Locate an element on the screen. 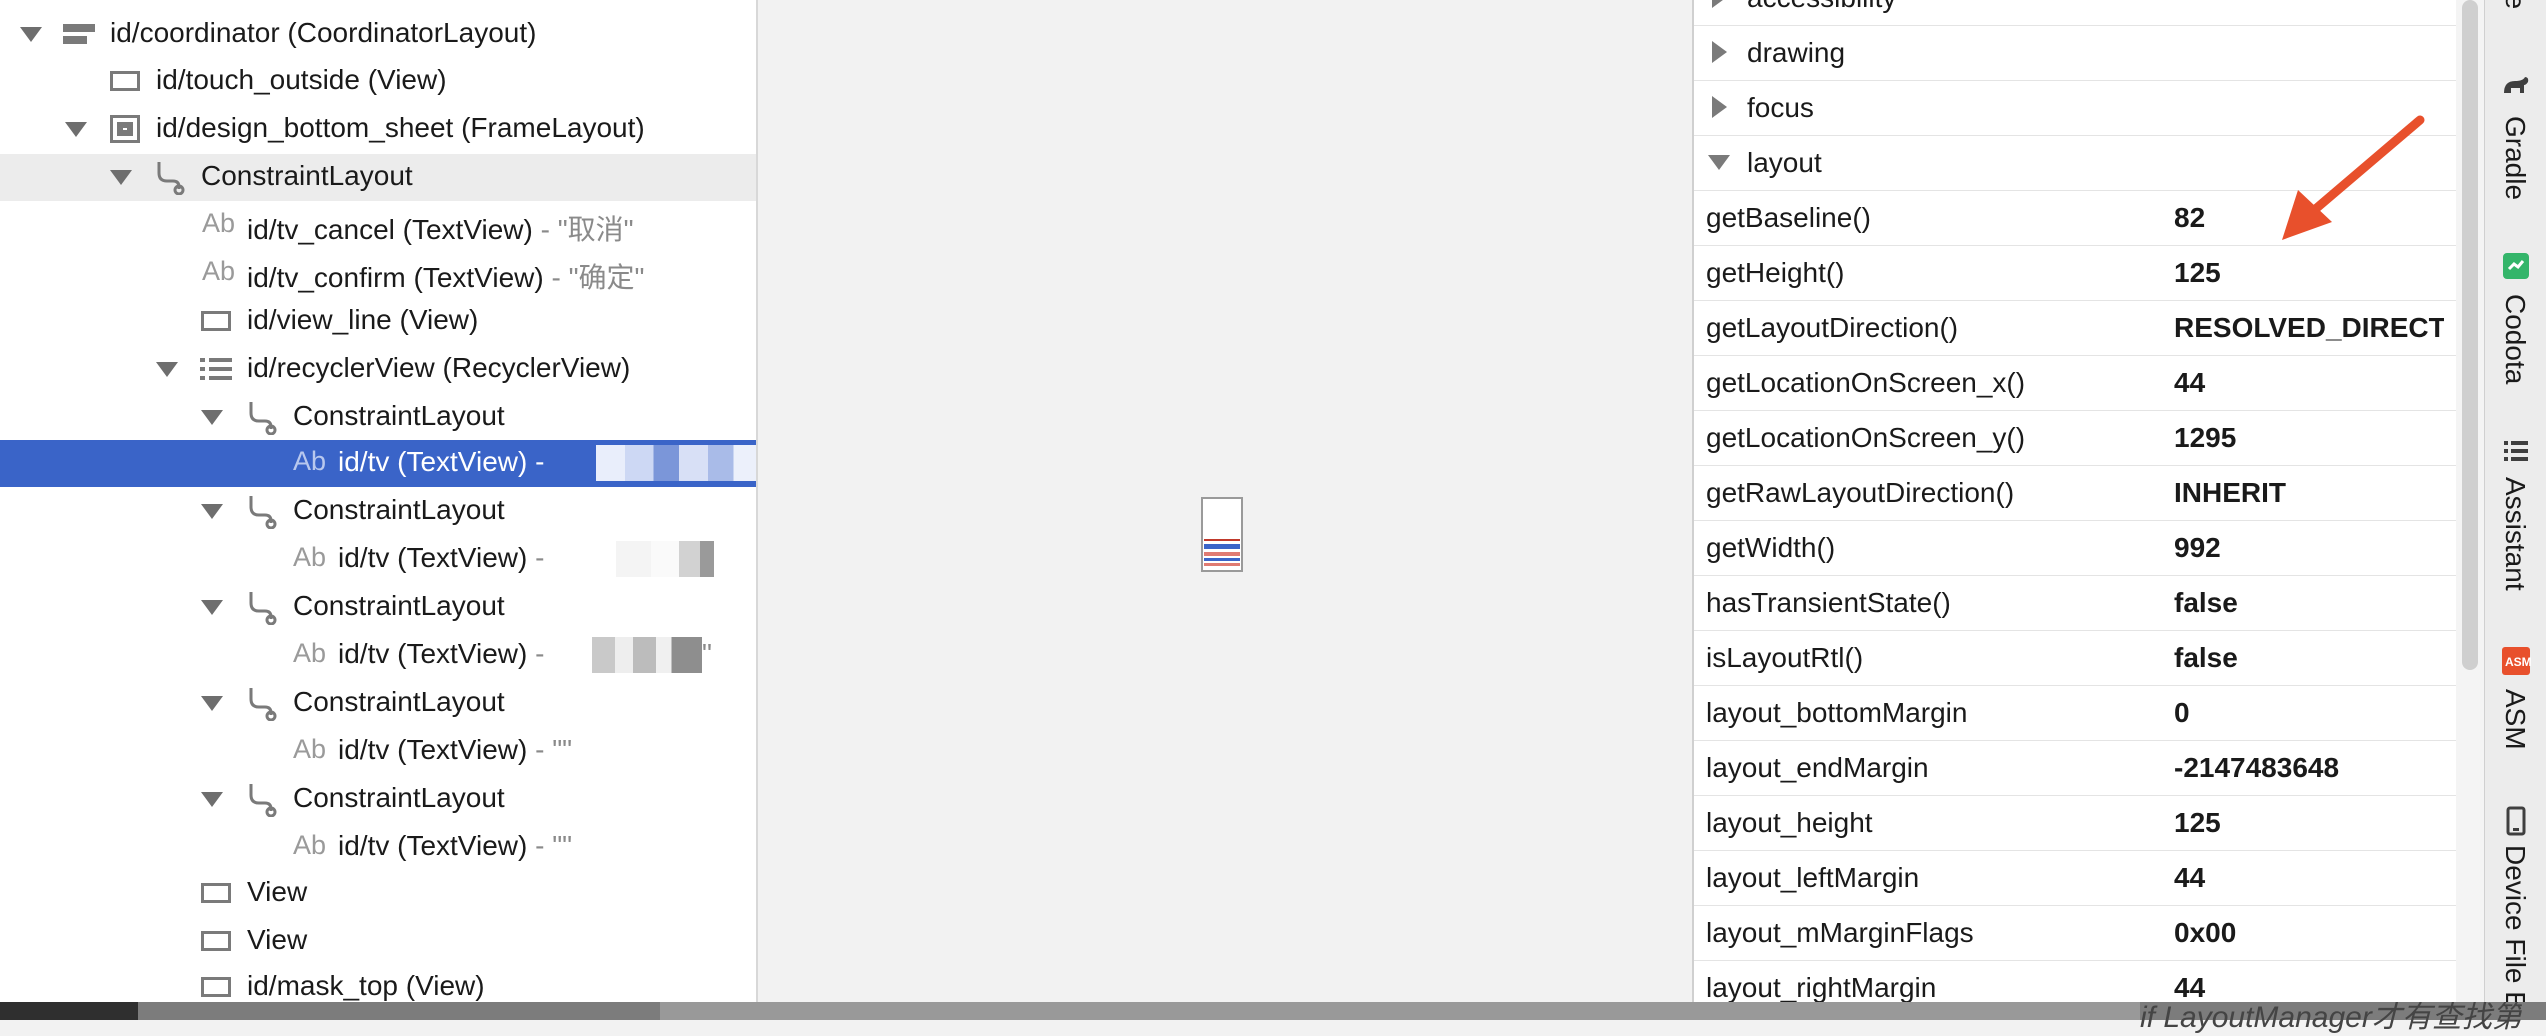 The image size is (2546, 1036). codota-icon is located at coordinates (2516, 266).